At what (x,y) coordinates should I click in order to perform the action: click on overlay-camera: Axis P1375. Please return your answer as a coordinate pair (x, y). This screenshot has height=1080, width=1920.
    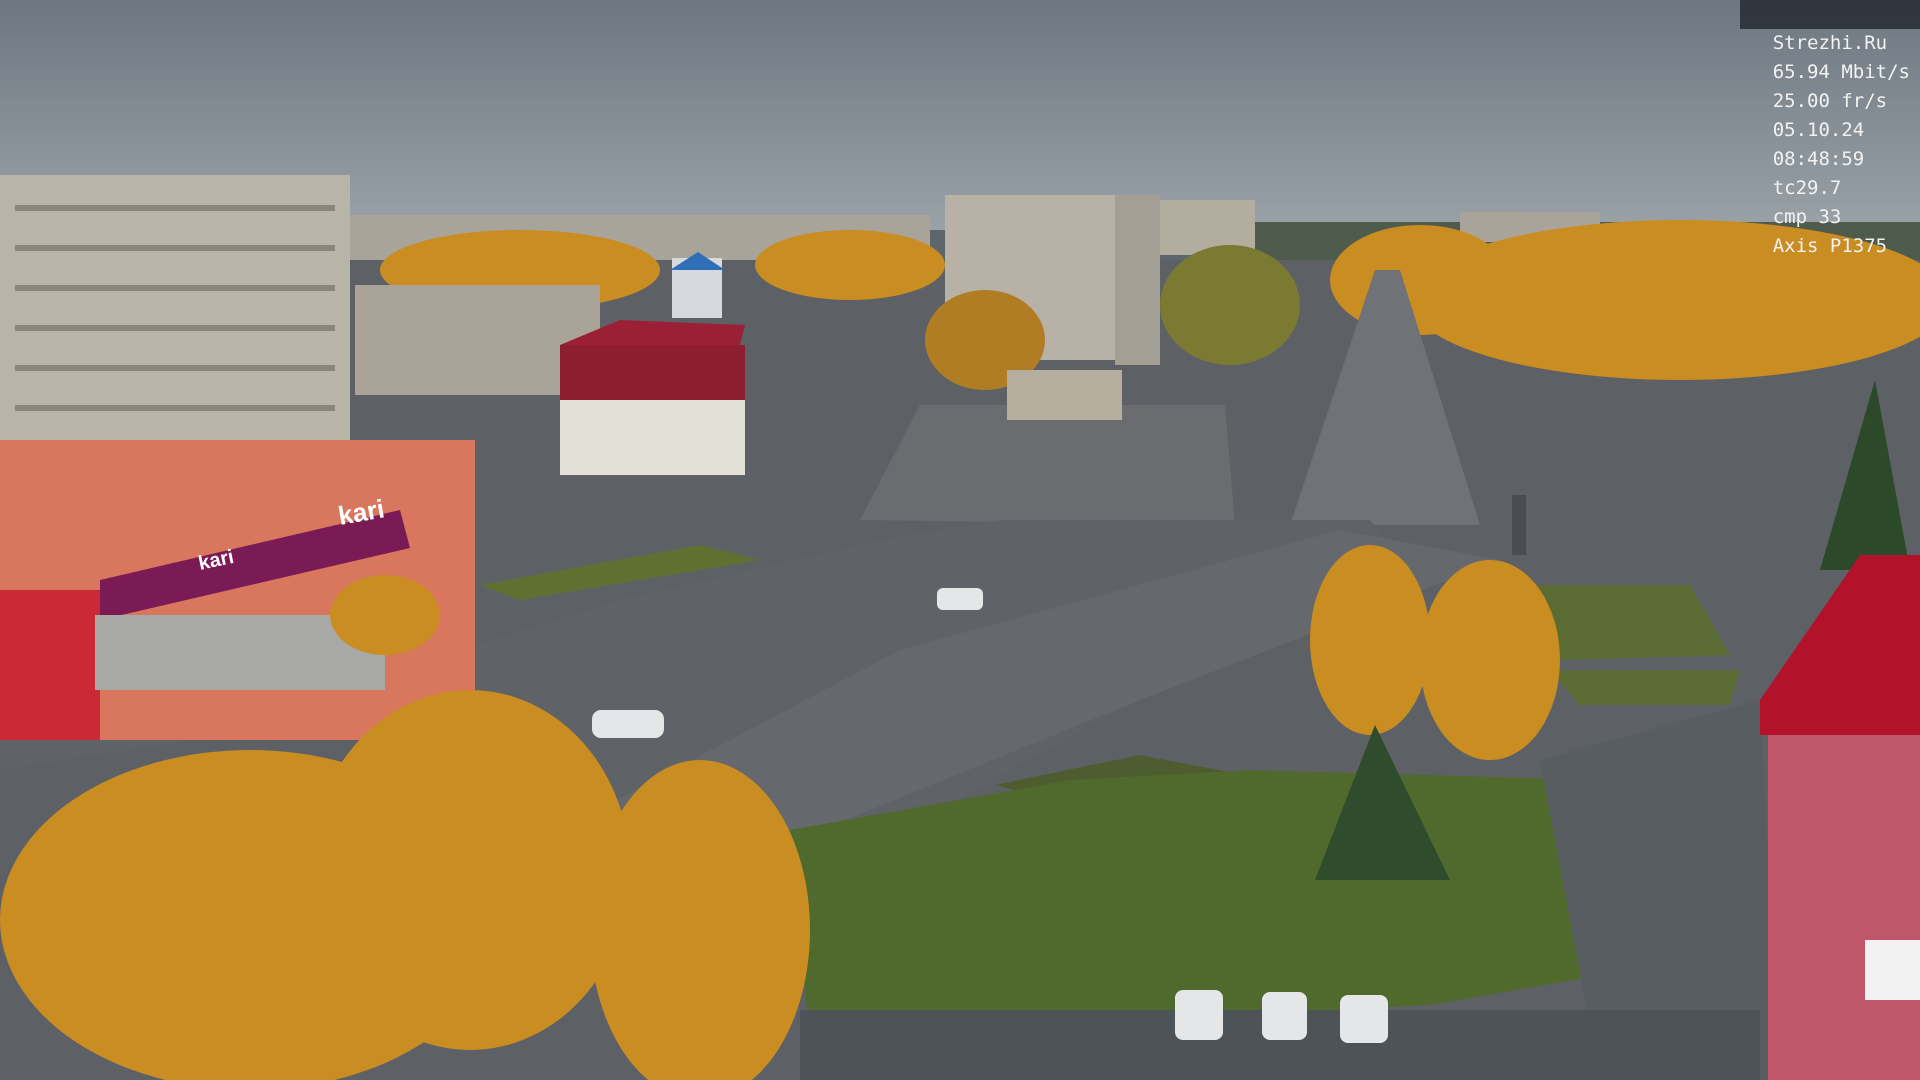
    Looking at the image, I should click on (1830, 246).